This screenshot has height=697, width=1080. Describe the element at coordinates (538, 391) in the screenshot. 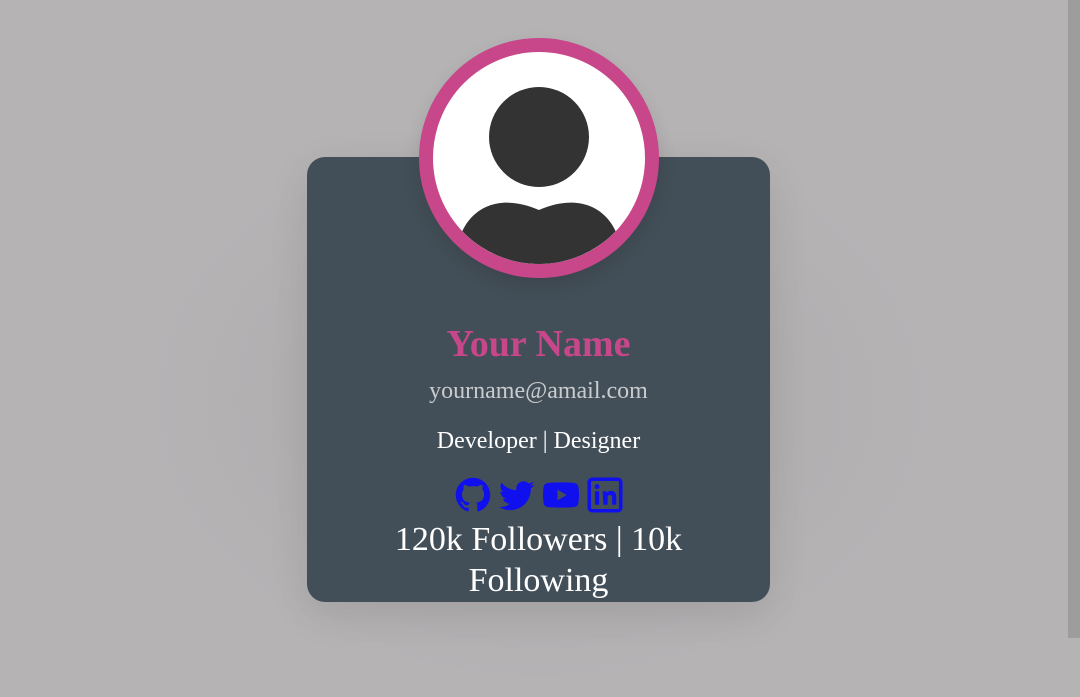

I see `profile-email: yourname@amail.com` at that location.